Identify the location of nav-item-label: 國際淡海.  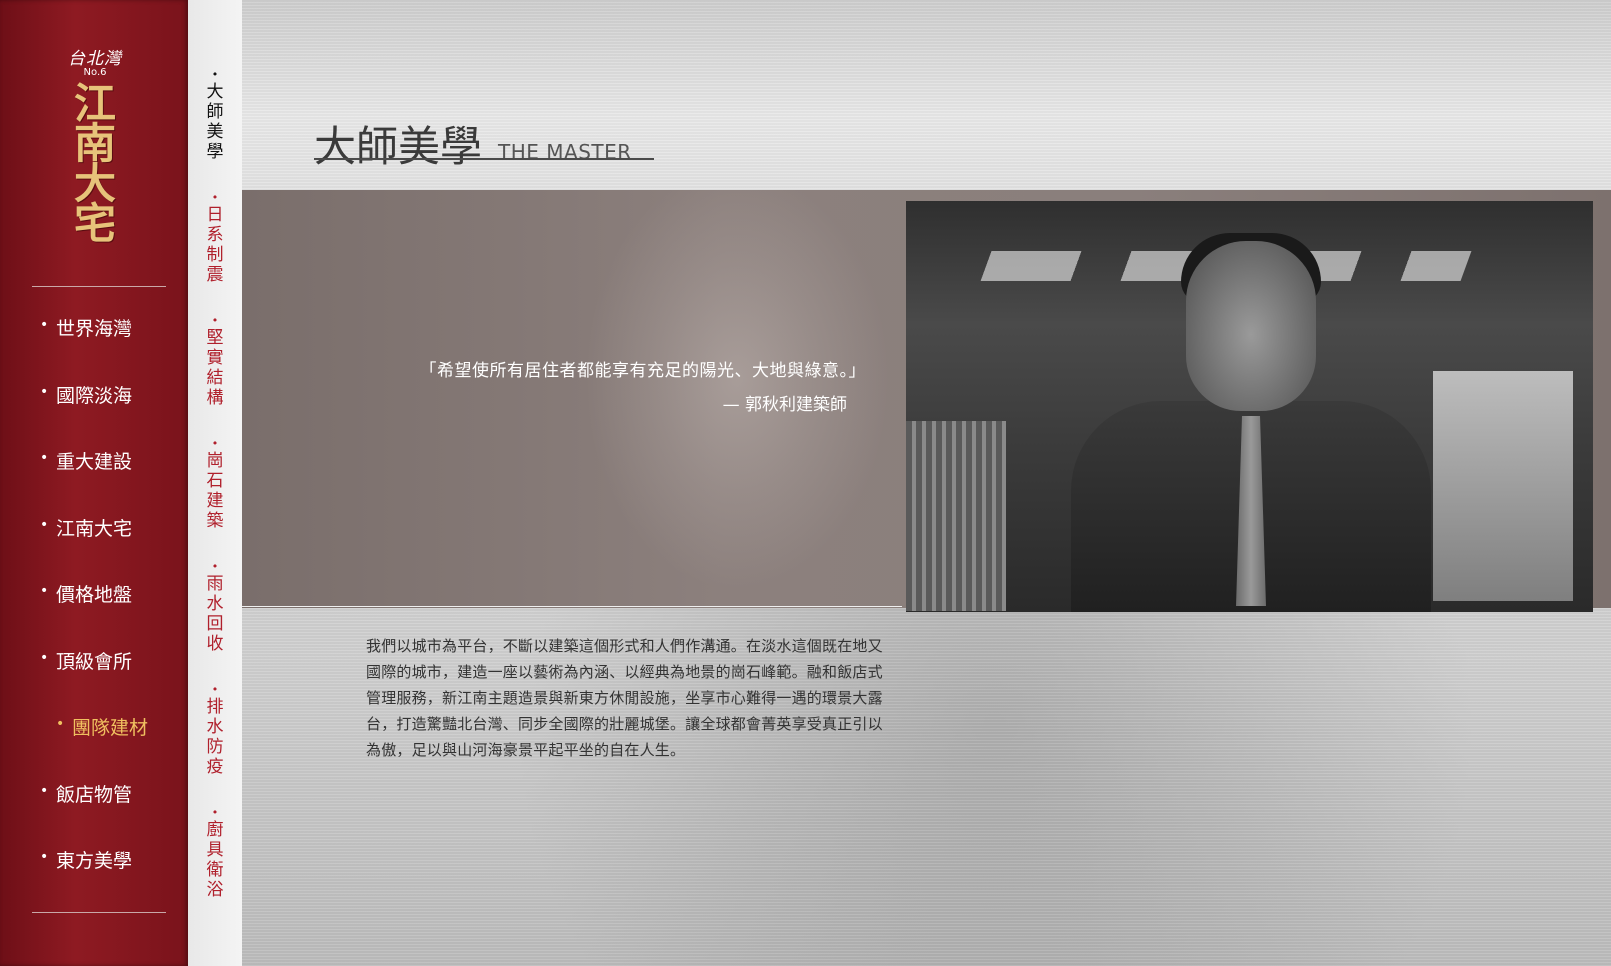
(94, 395).